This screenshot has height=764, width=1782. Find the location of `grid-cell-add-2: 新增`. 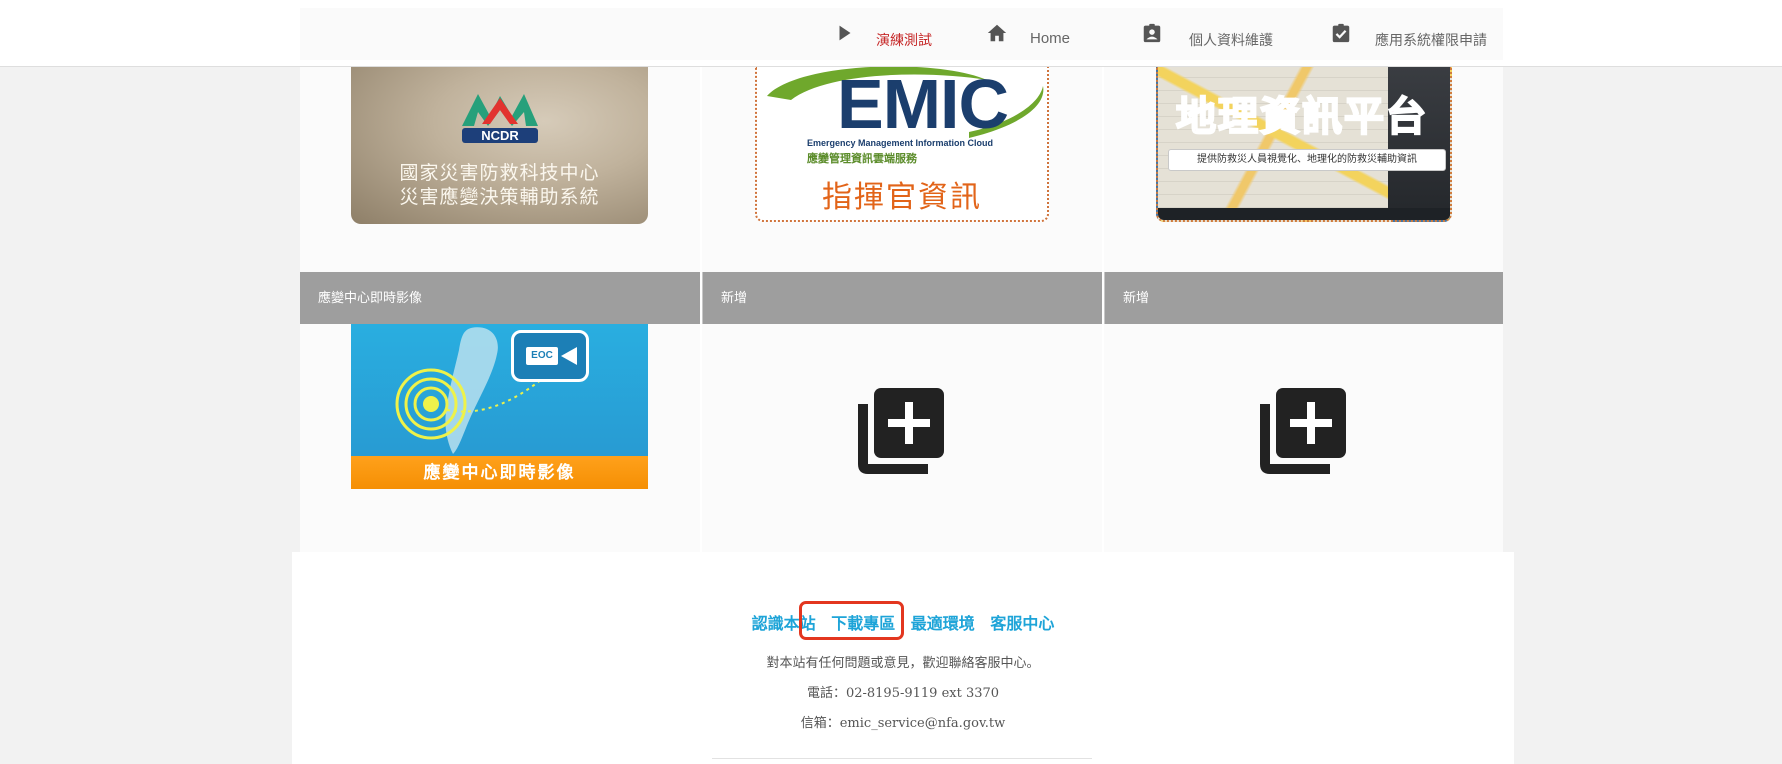

grid-cell-add-2: 新增 is located at coordinates (1303, 412).